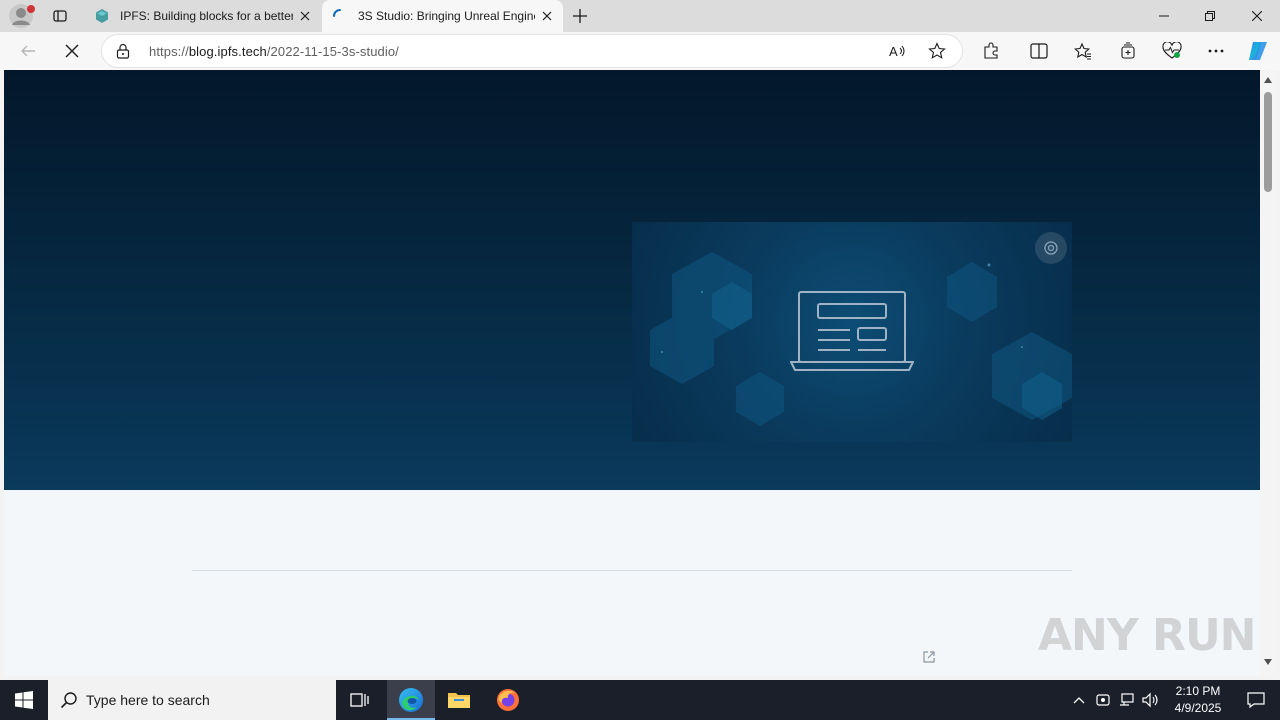 Image resolution: width=1280 pixels, height=720 pixels. What do you see at coordinates (340, 16) in the screenshot?
I see `loading-spinner-icon` at bounding box center [340, 16].